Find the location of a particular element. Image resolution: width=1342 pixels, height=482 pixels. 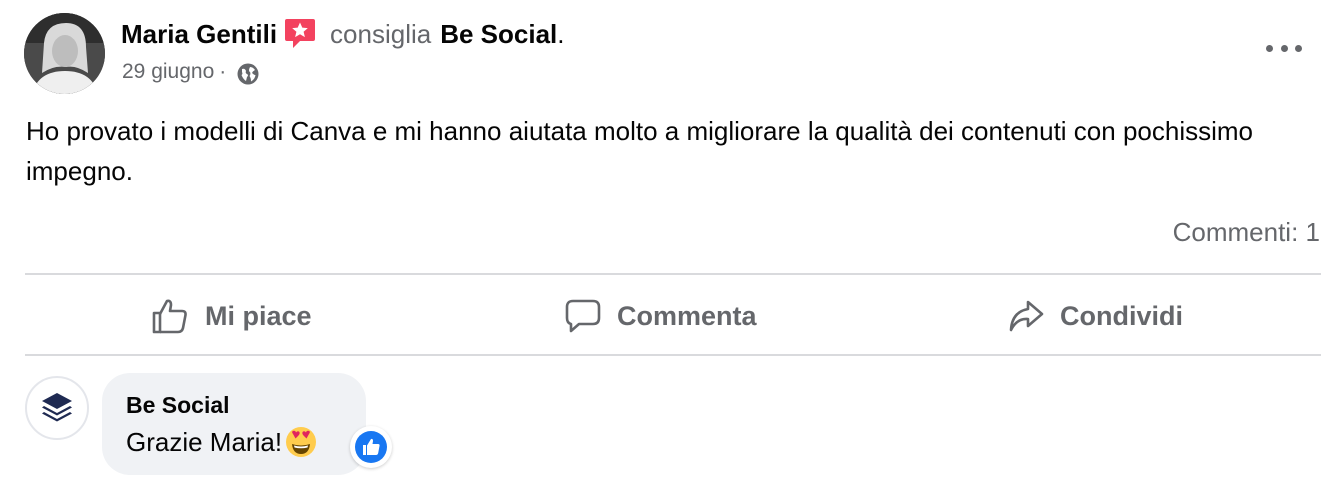

layers-logo-icon is located at coordinates (57, 407).